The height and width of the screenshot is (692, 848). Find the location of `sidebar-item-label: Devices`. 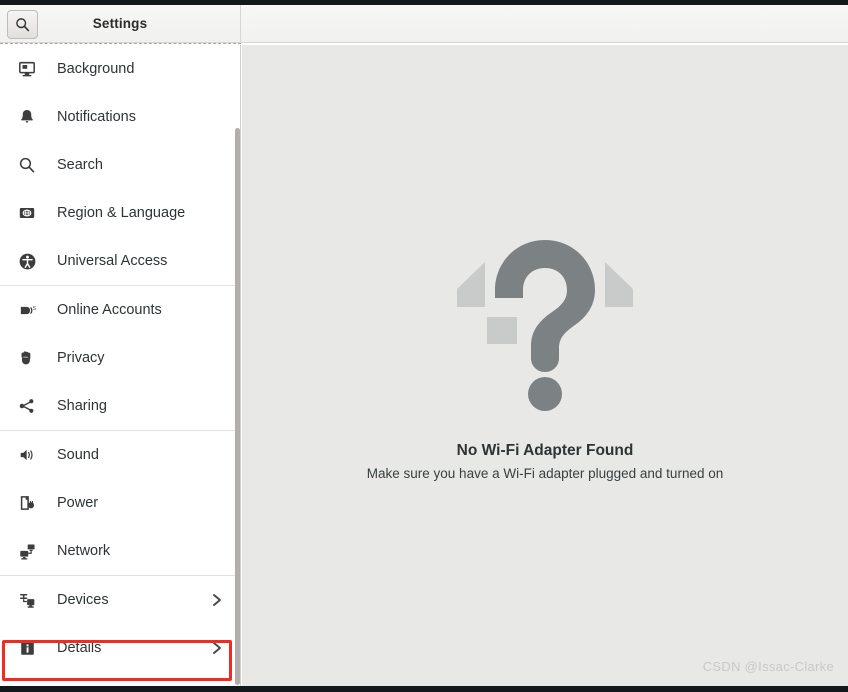

sidebar-item-label: Devices is located at coordinates (83, 600).